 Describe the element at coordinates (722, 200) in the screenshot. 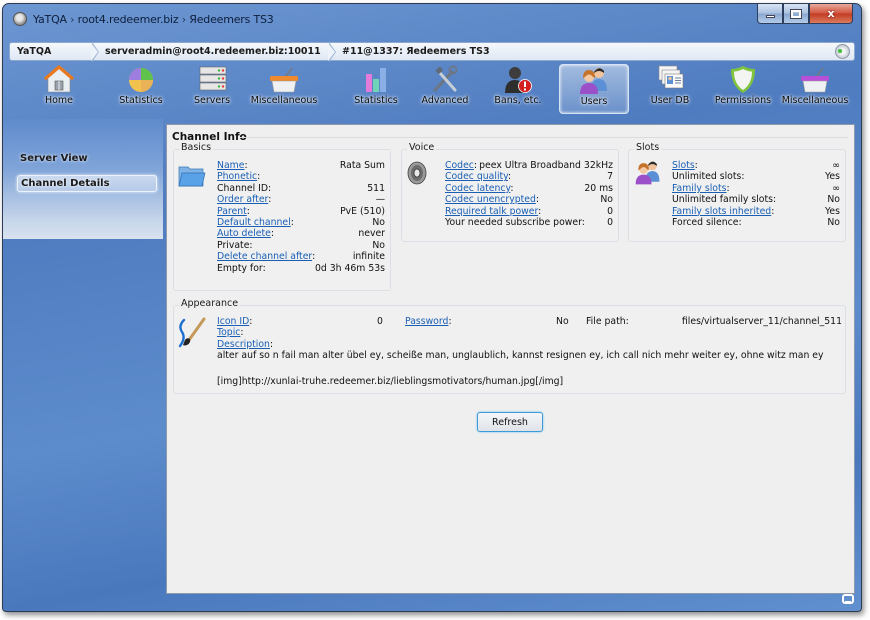

I see `info-key-label: Unlimited family slots` at that location.